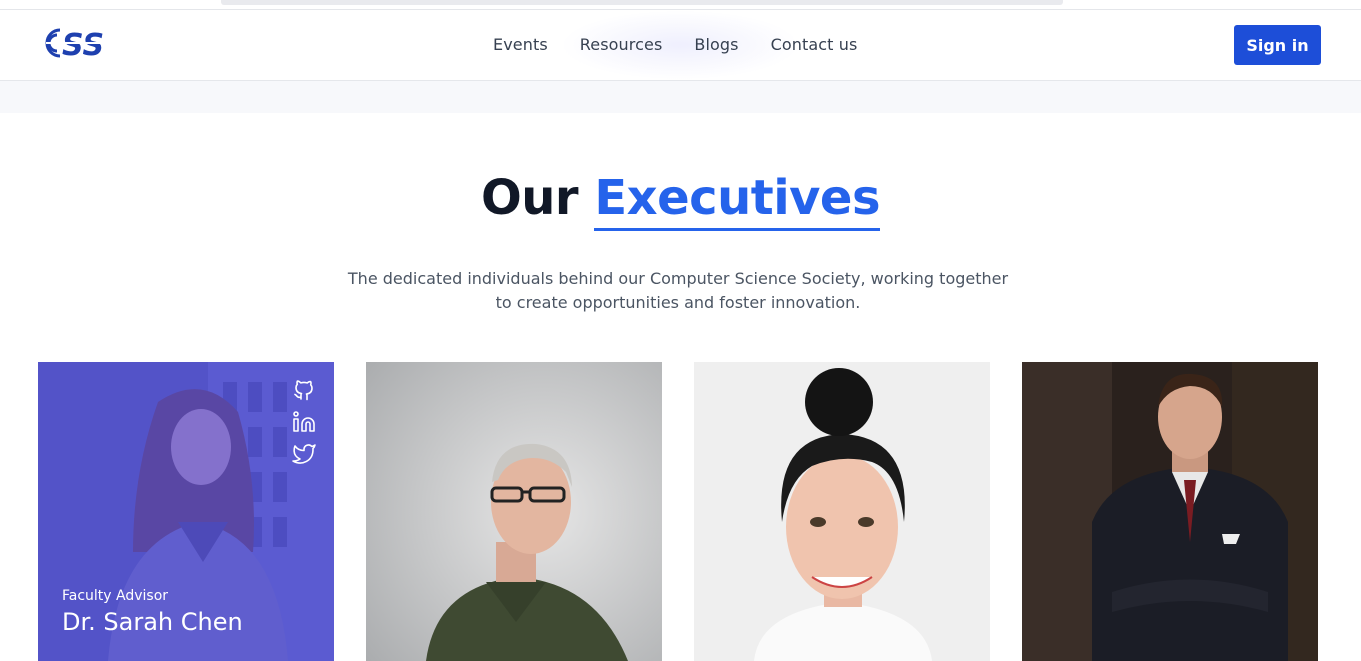 This screenshot has width=1361, height=661. I want to click on main-nav: Events Resources Blogs Contact us, so click(675, 44).